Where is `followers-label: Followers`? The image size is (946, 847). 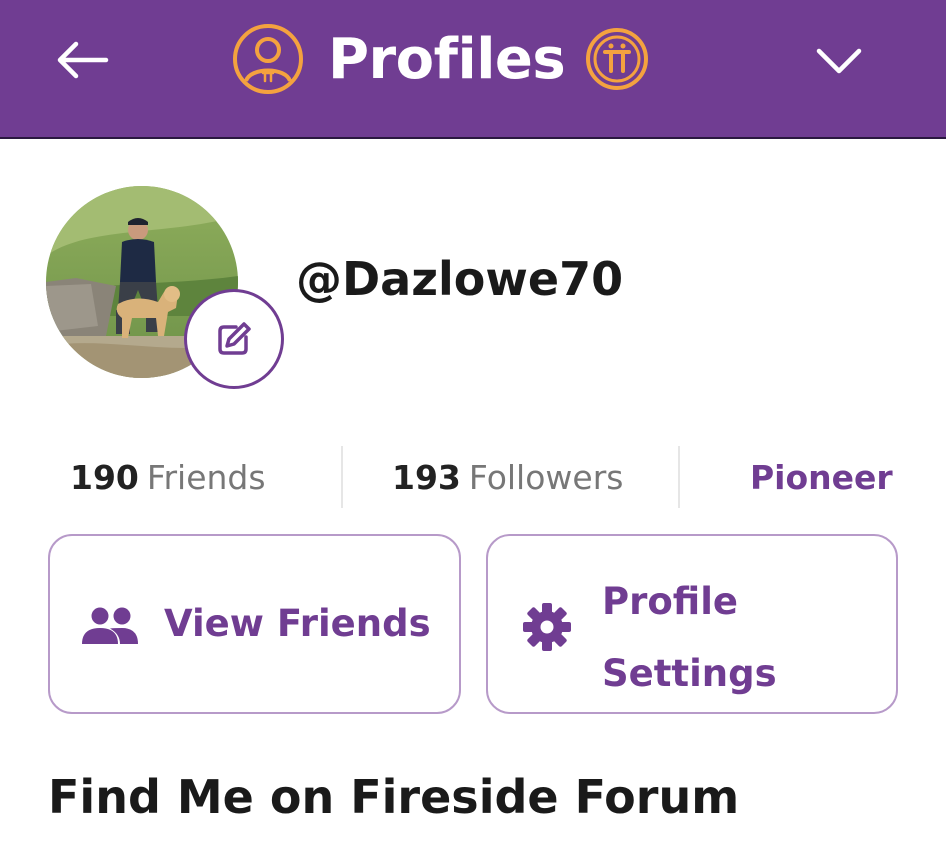
followers-label: Followers is located at coordinates (546, 477).